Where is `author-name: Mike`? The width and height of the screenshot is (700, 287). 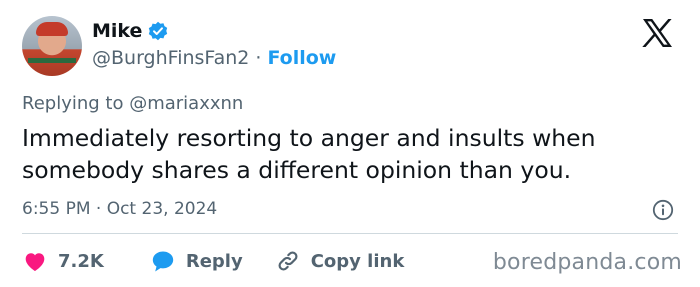 author-name: Mike is located at coordinates (117, 31).